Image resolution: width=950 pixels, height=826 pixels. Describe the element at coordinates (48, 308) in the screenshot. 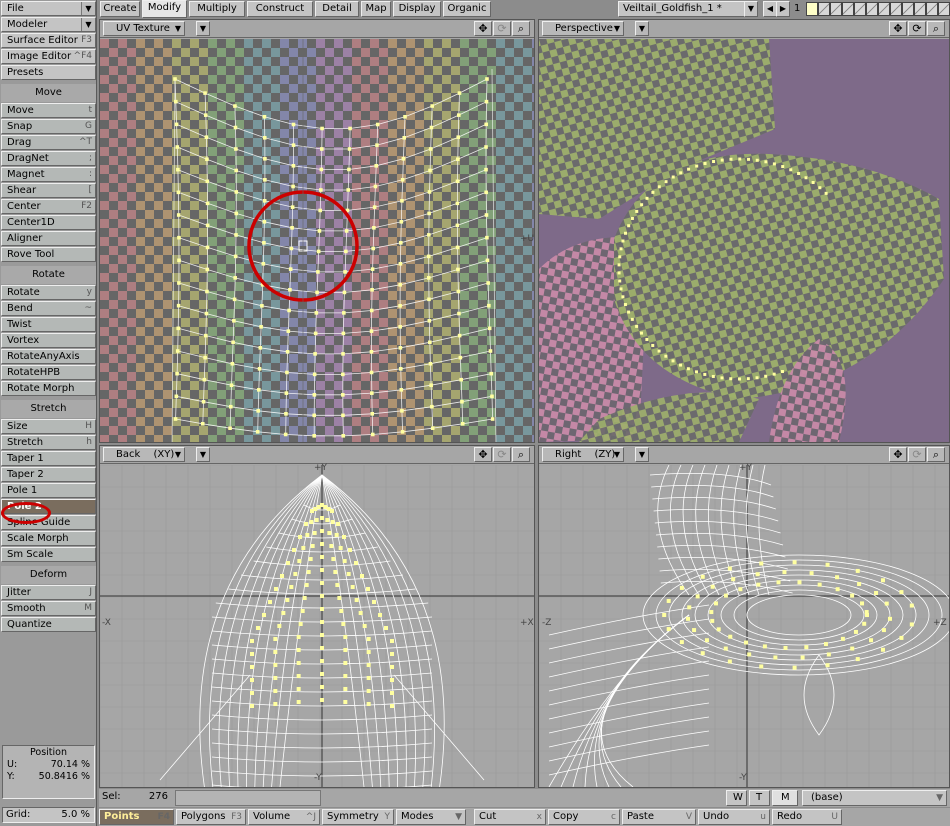

I see `tool-bend: Bend ~` at that location.